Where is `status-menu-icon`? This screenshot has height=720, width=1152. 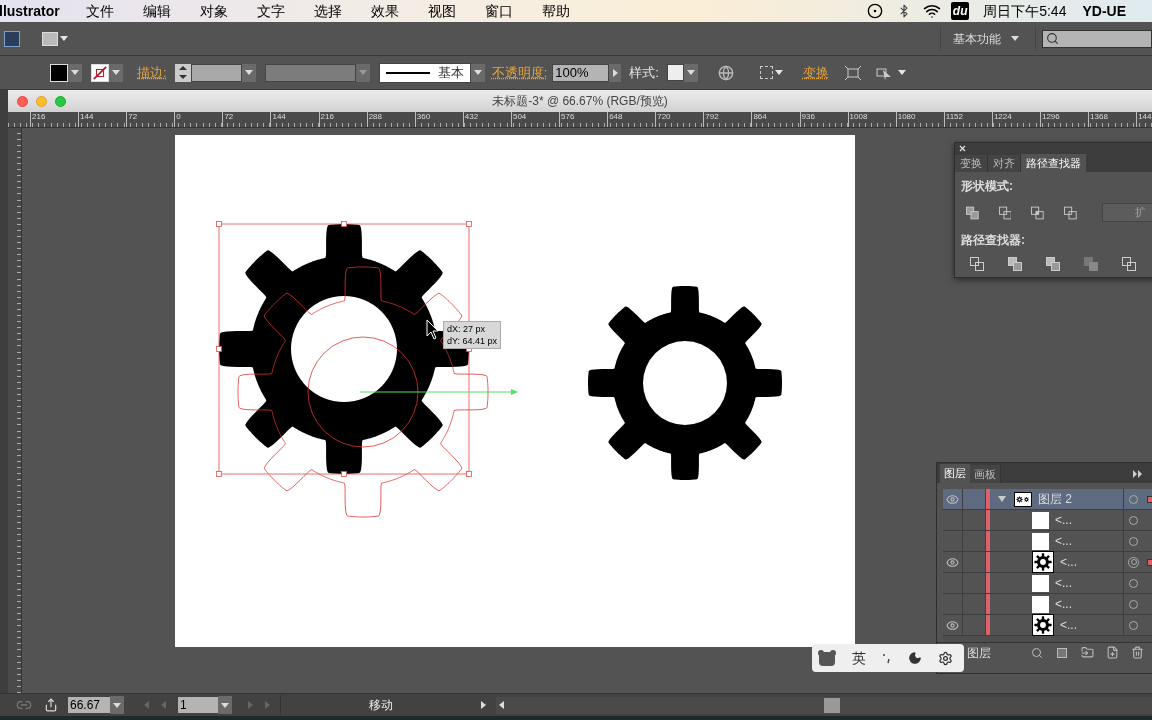 status-menu-icon is located at coordinates (483, 705).